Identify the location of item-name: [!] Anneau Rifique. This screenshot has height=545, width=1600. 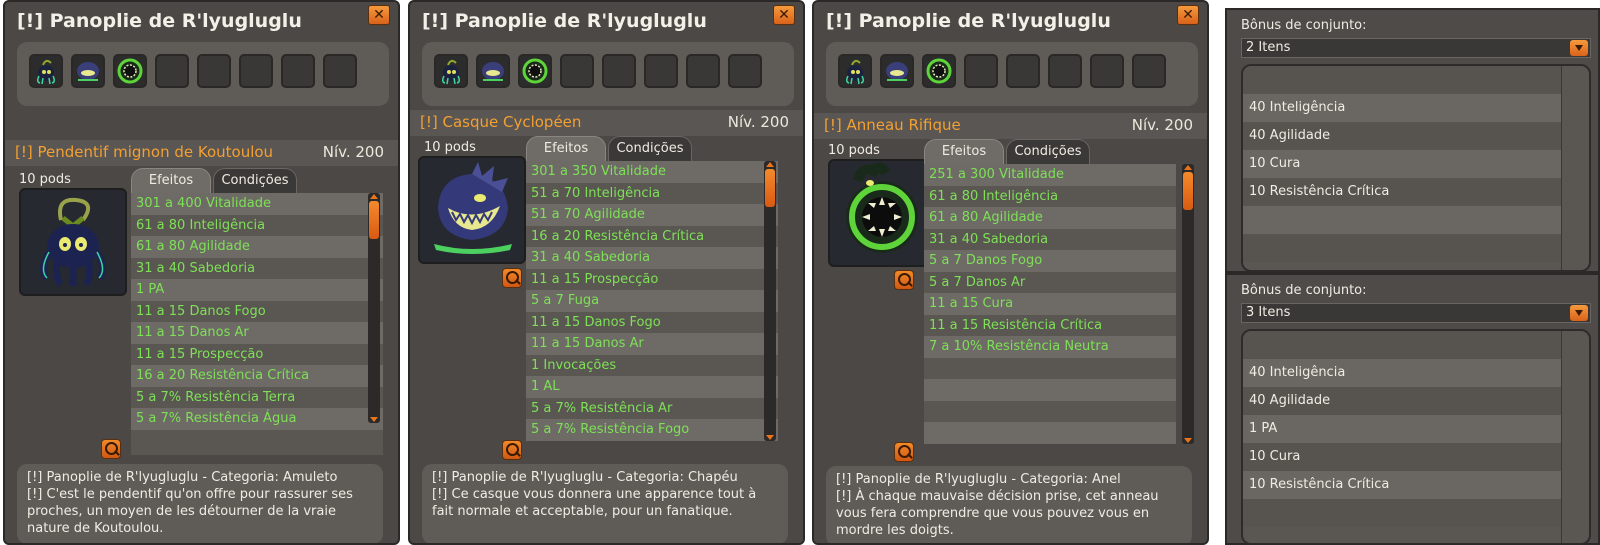
(892, 125).